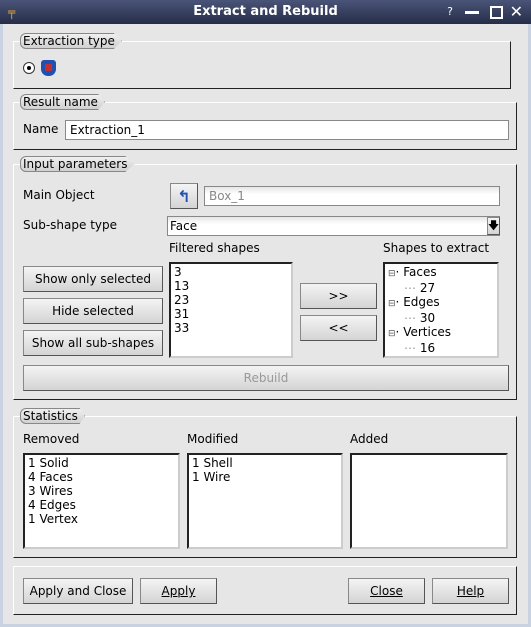  Describe the element at coordinates (101, 501) in the screenshot. I see `removed-list: 1 Solid 4 Faces 3 Wires 4 Edges 1 Vertex` at that location.